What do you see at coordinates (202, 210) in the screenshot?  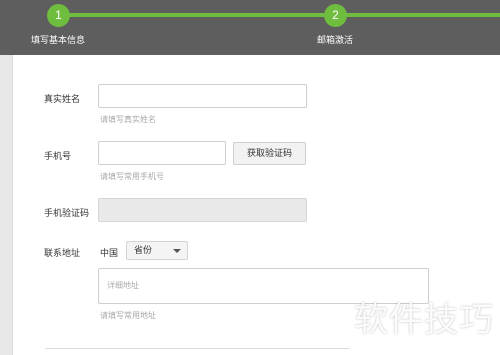 I see `verify-code-input` at bounding box center [202, 210].